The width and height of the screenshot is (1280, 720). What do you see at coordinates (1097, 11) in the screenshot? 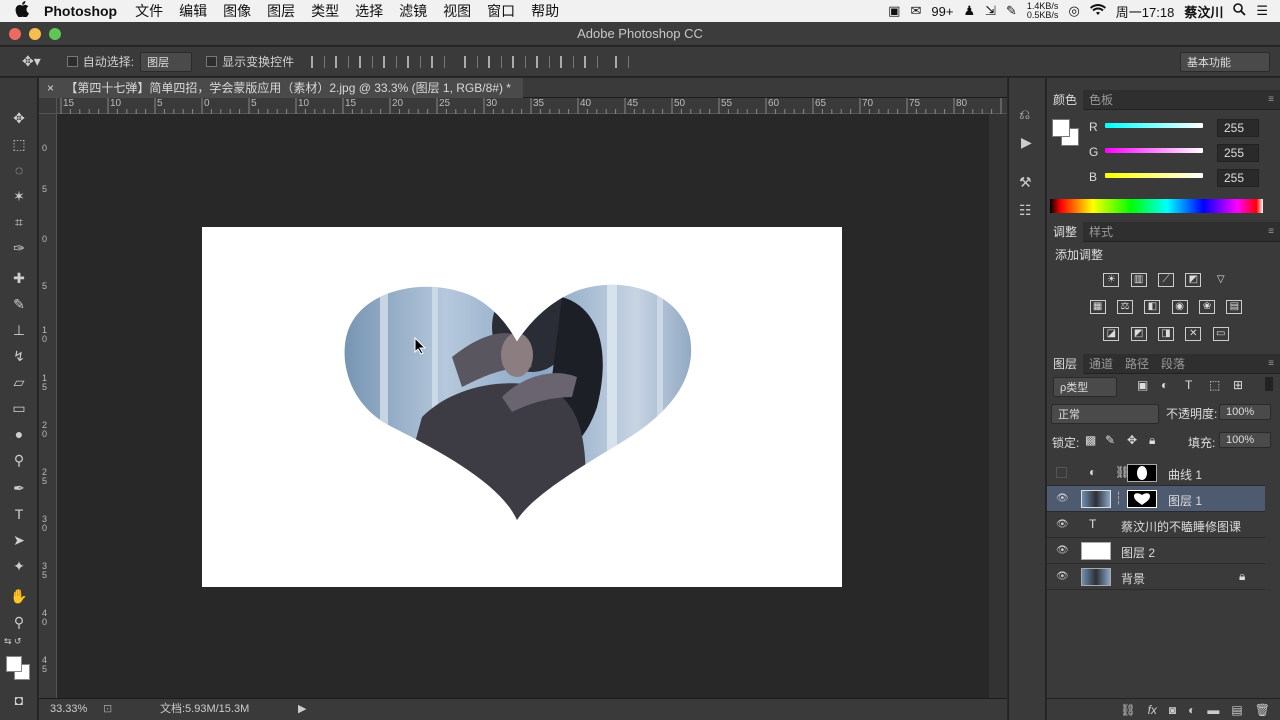
I see `wifi-icon` at bounding box center [1097, 11].